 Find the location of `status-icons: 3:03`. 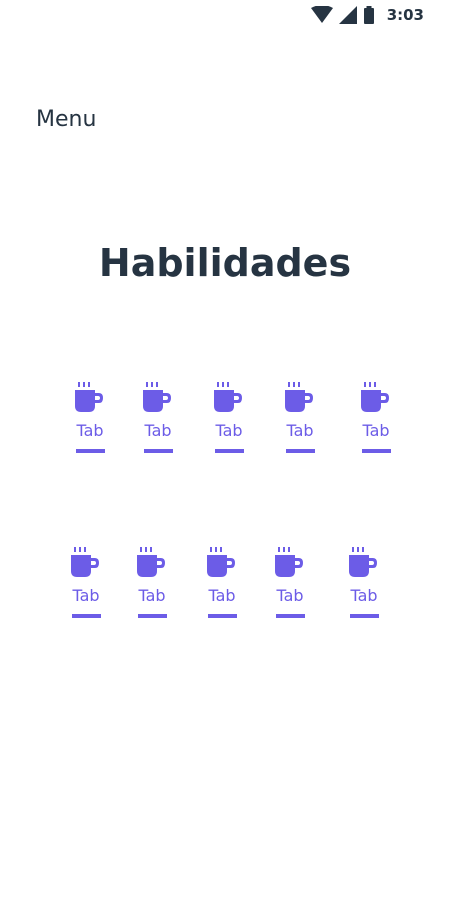

status-icons: 3:03 is located at coordinates (367, 15).